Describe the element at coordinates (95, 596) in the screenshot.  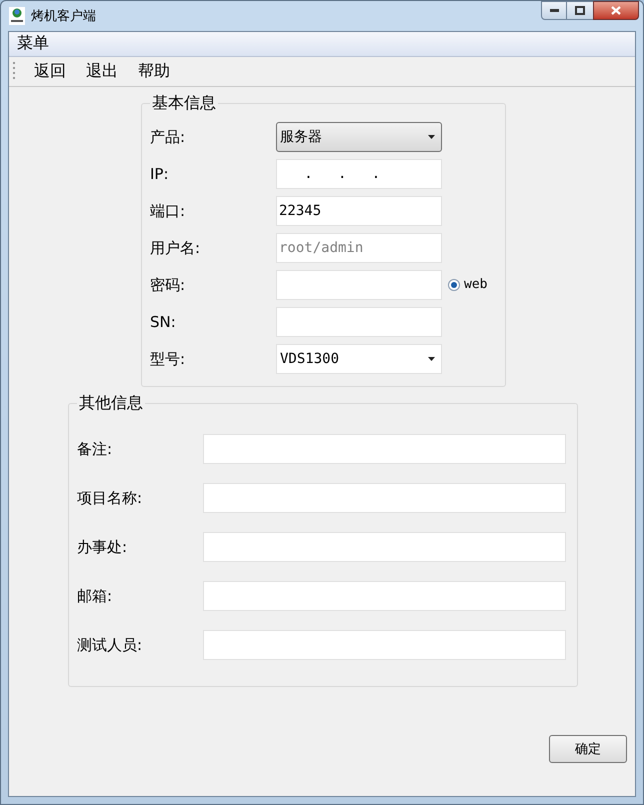
I see `field-label: 邮箱:` at that location.